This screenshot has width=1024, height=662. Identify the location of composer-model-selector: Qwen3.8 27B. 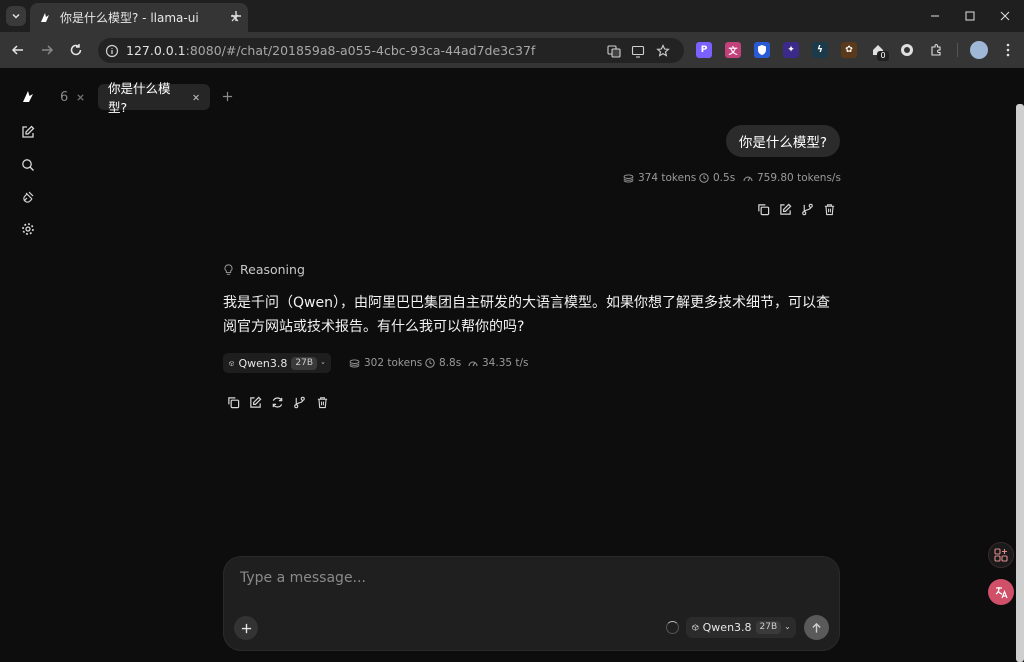
(741, 627).